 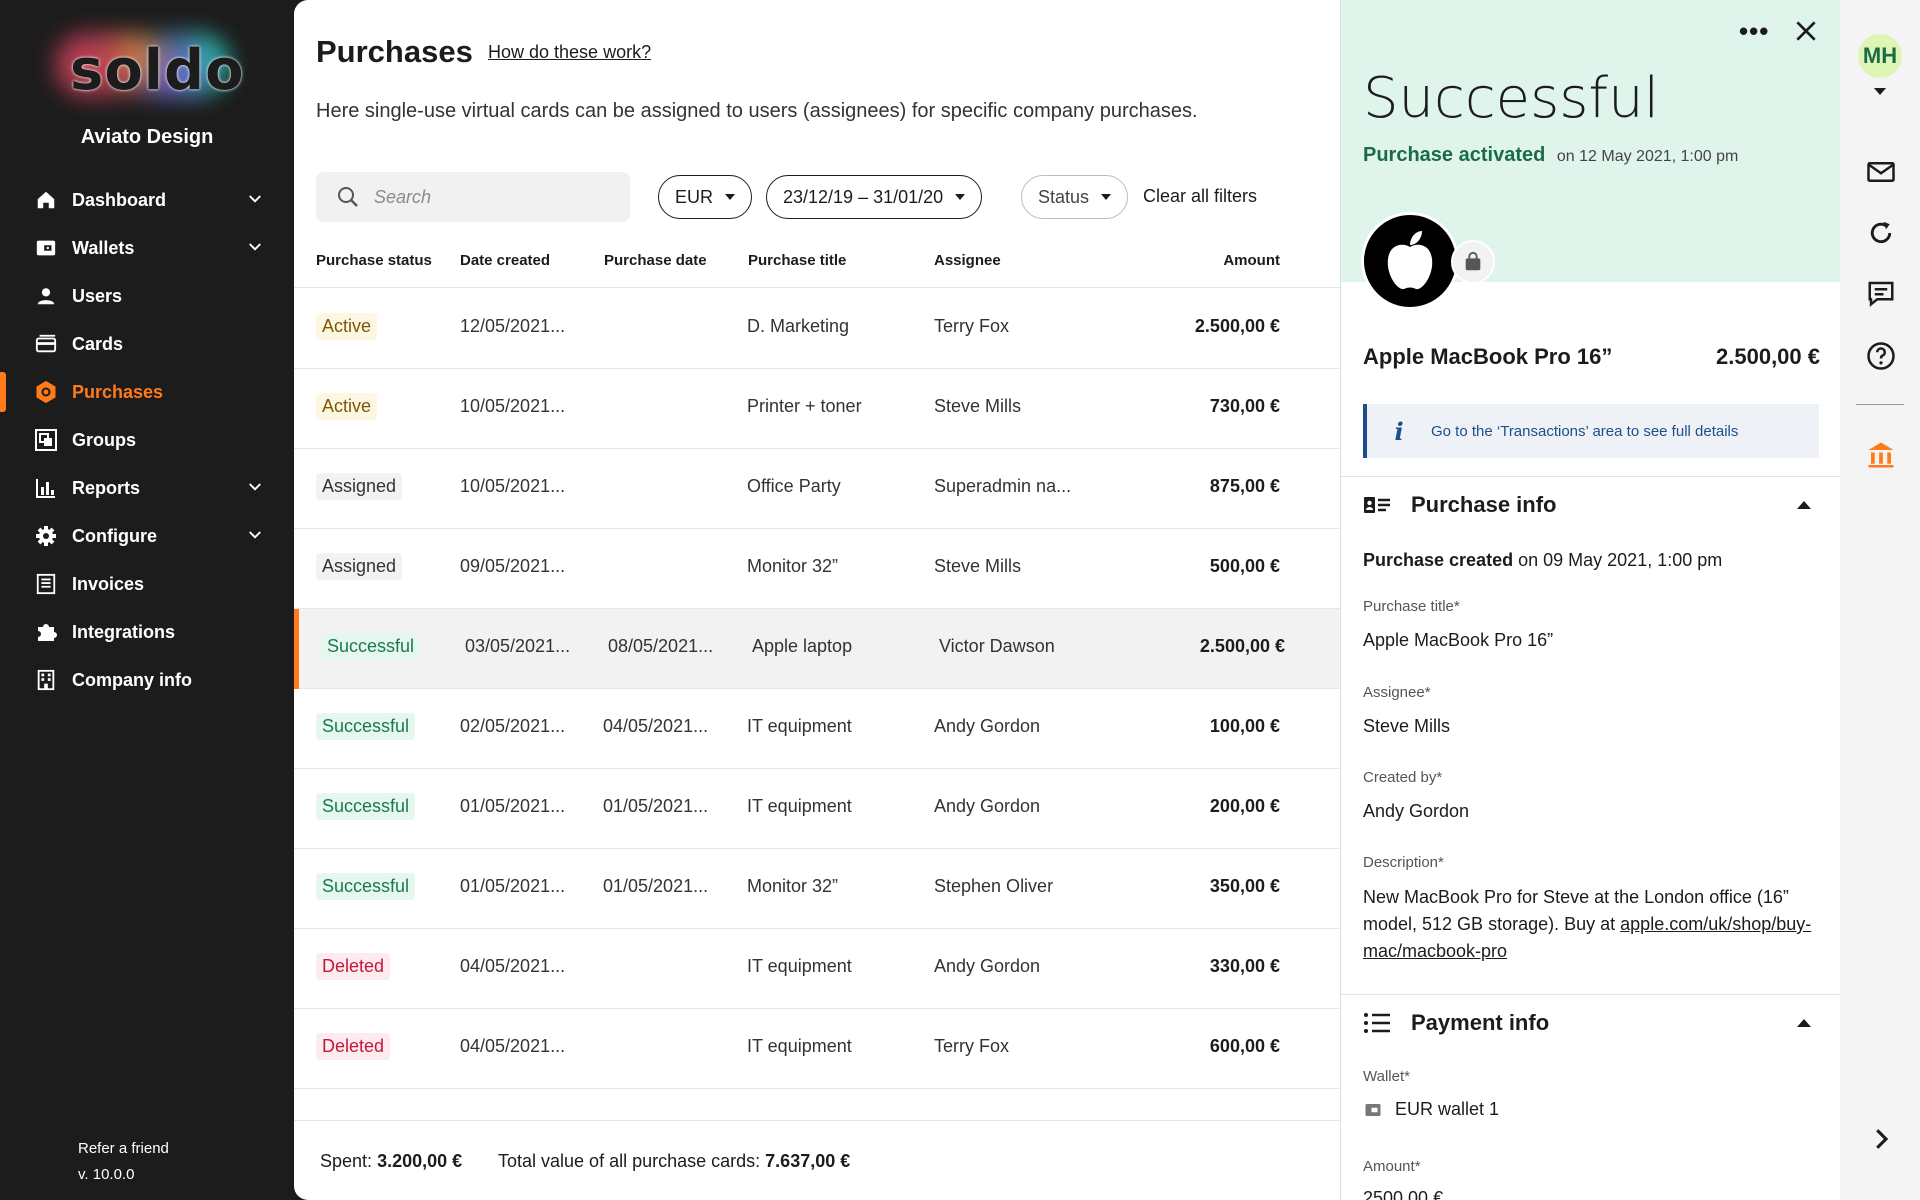 I want to click on spent-label: Spent:, so click(x=346, y=1161).